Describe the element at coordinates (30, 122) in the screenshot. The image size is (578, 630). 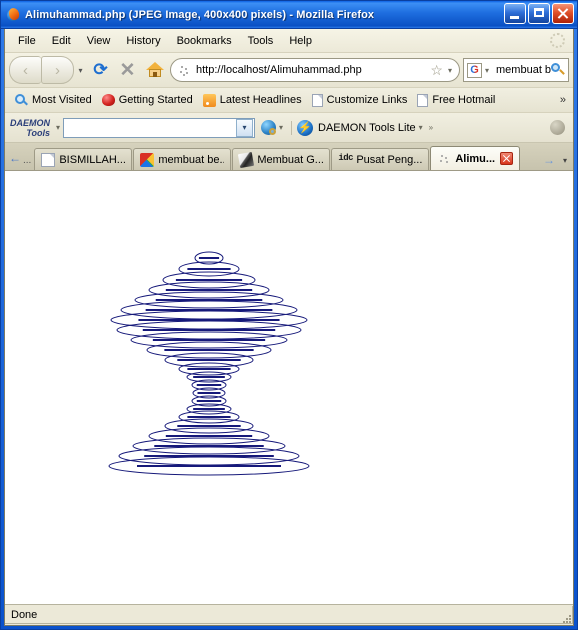
I see `daemon-logo-line1: DAEMON` at that location.